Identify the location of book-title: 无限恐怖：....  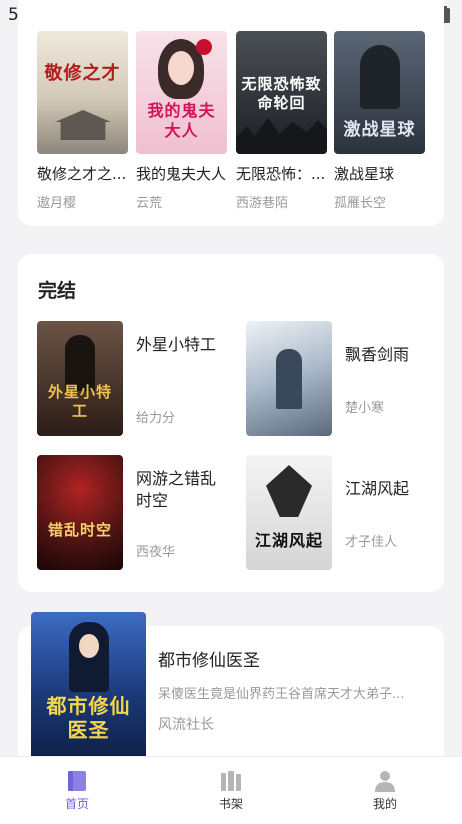
(282, 173).